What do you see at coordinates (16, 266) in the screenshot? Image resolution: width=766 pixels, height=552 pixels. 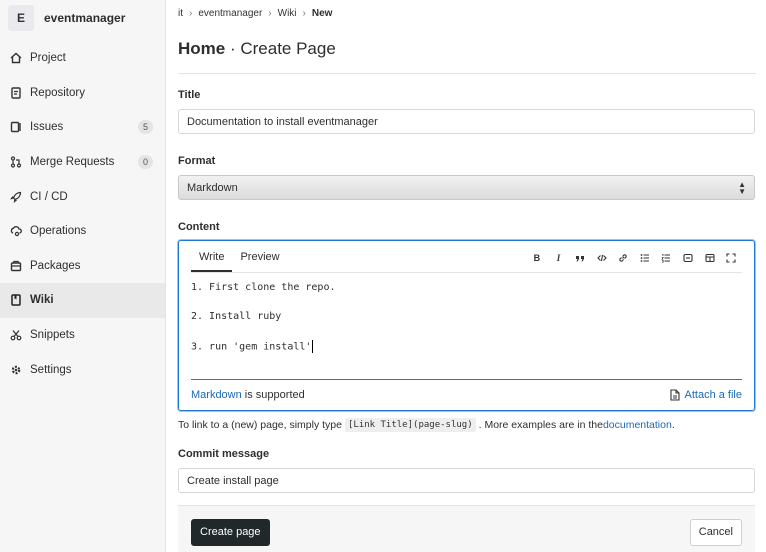 I see `package-icon` at bounding box center [16, 266].